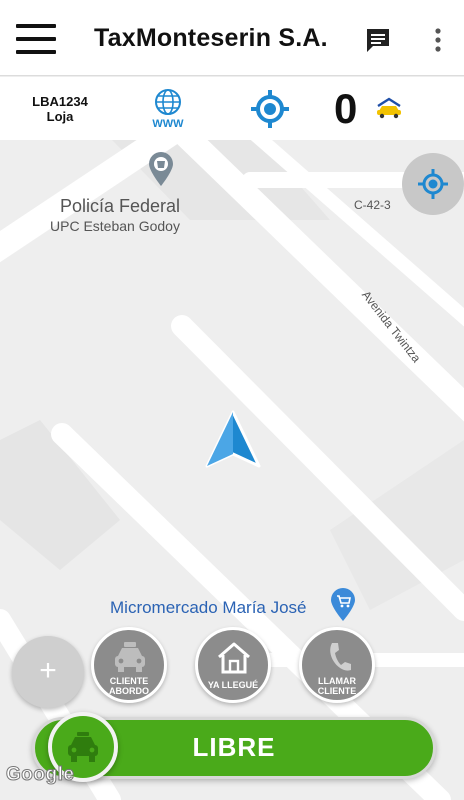  Describe the element at coordinates (60, 116) in the screenshot. I see `unit-city: Loja` at that location.